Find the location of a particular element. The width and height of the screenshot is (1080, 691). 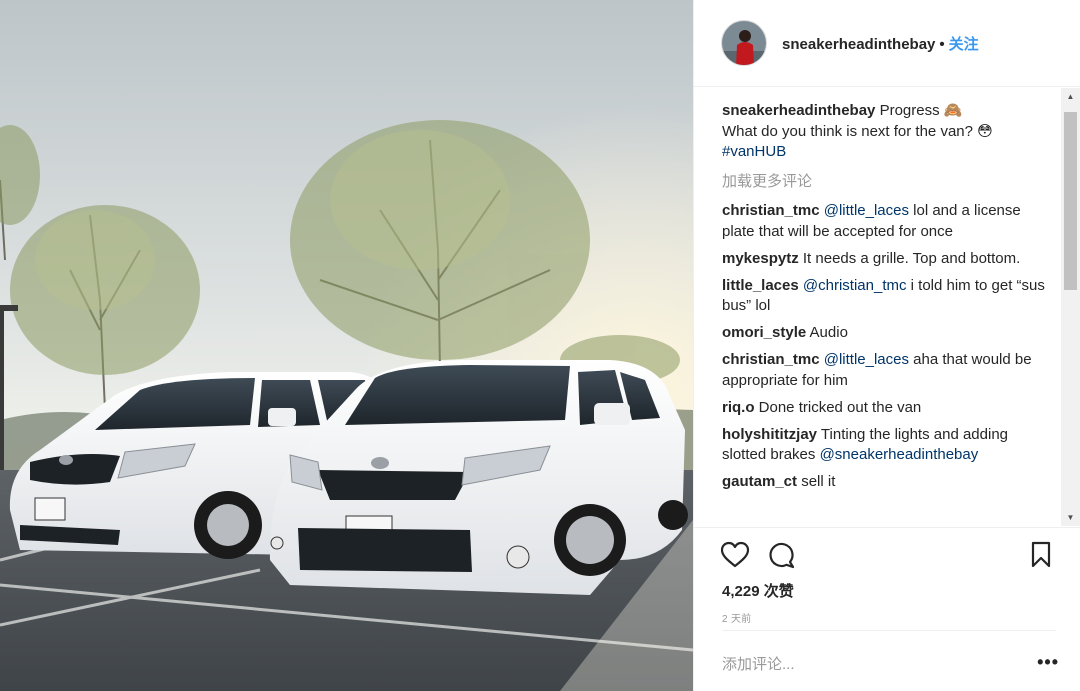

post-timestamp: 2 天前 is located at coordinates (737, 617).